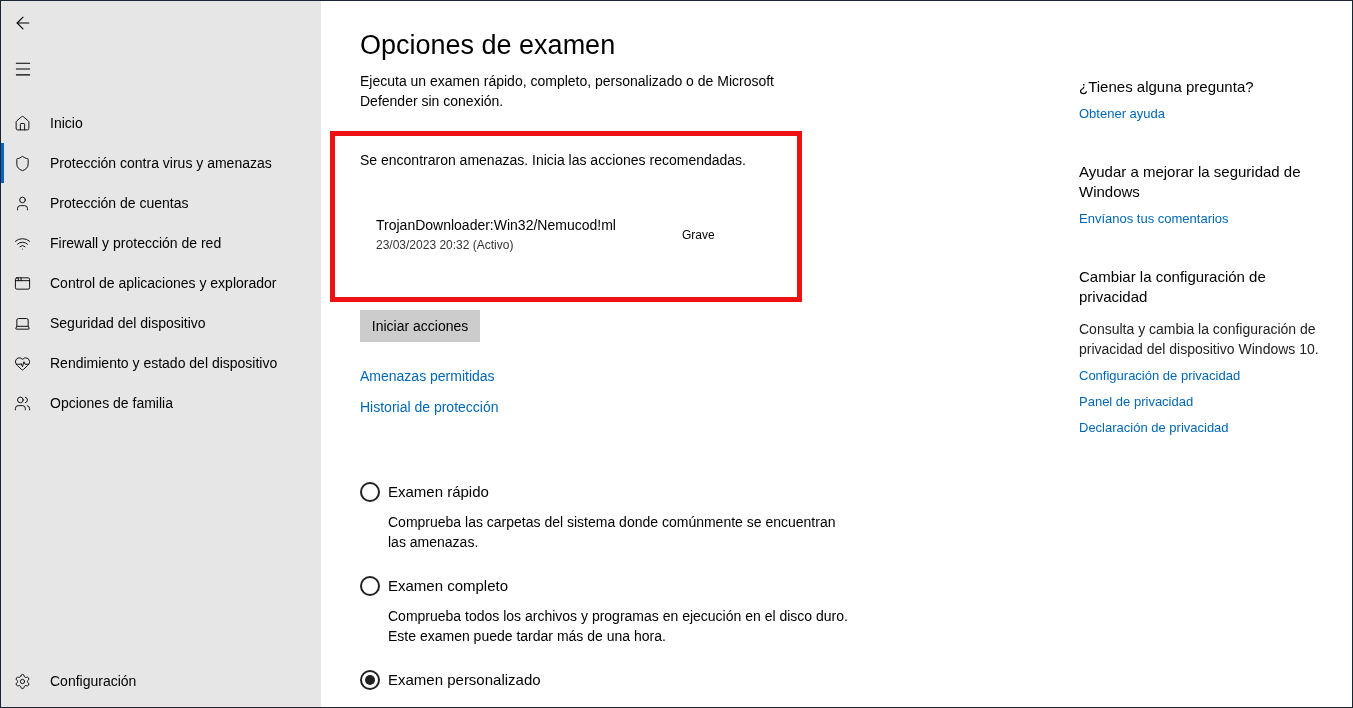 The width and height of the screenshot is (1353, 708). I want to click on page-title: Opciones de examen, so click(488, 45).